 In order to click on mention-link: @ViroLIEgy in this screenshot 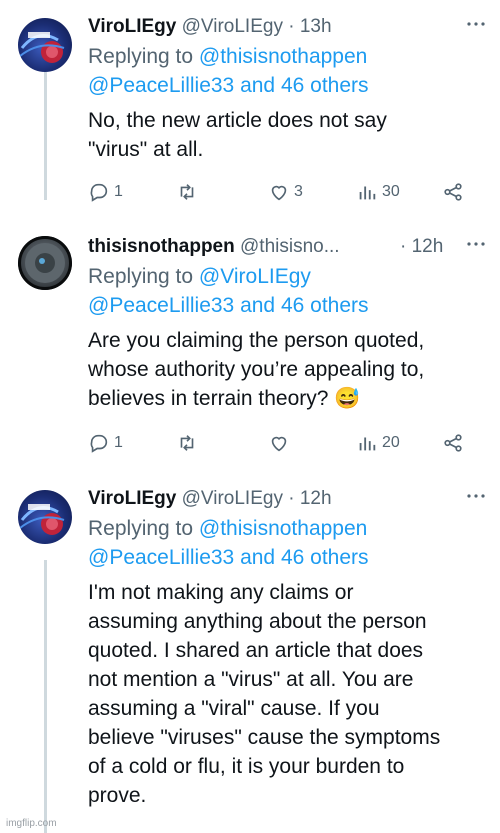, I will do `click(255, 276)`.